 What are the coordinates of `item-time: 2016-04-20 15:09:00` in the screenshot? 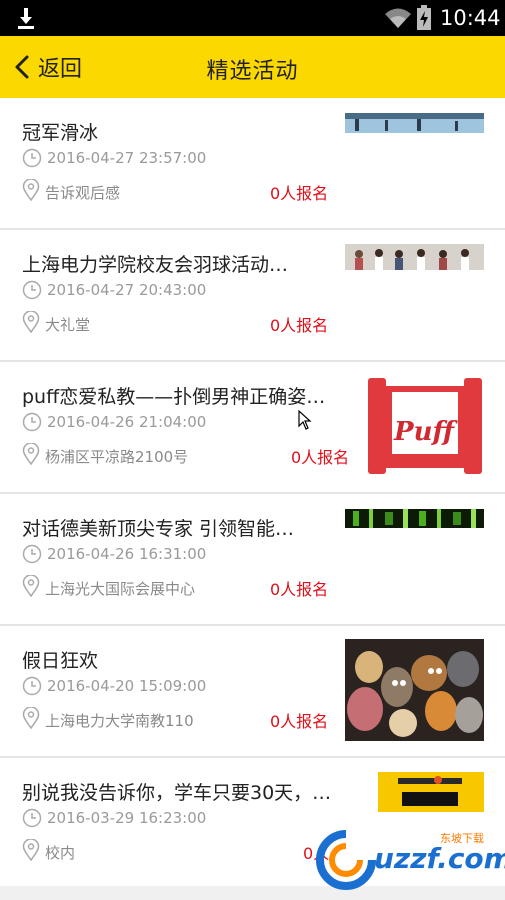 It's located at (127, 686).